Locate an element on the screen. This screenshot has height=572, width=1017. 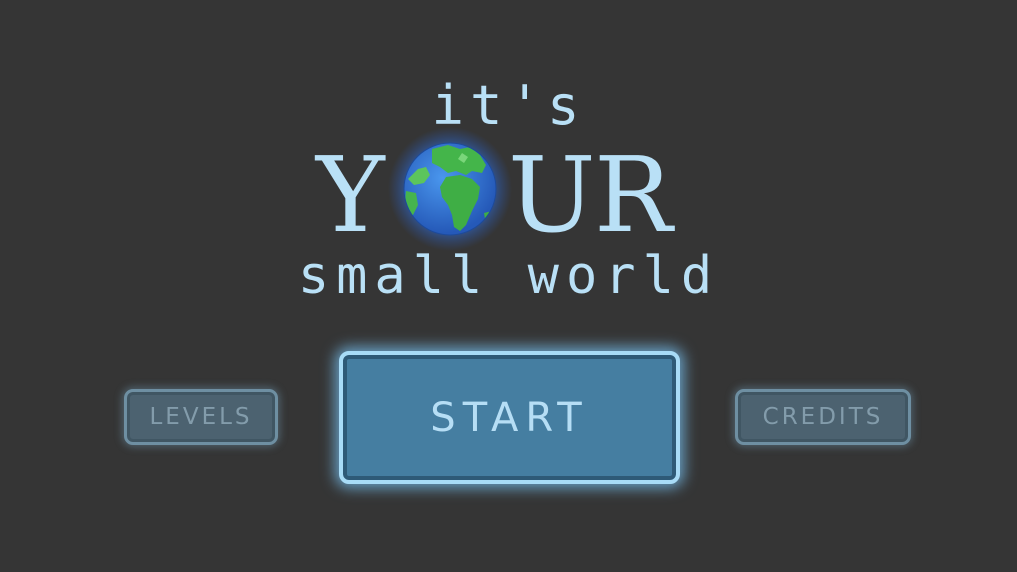
credits-button-label: CREDITS is located at coordinates (823, 417).